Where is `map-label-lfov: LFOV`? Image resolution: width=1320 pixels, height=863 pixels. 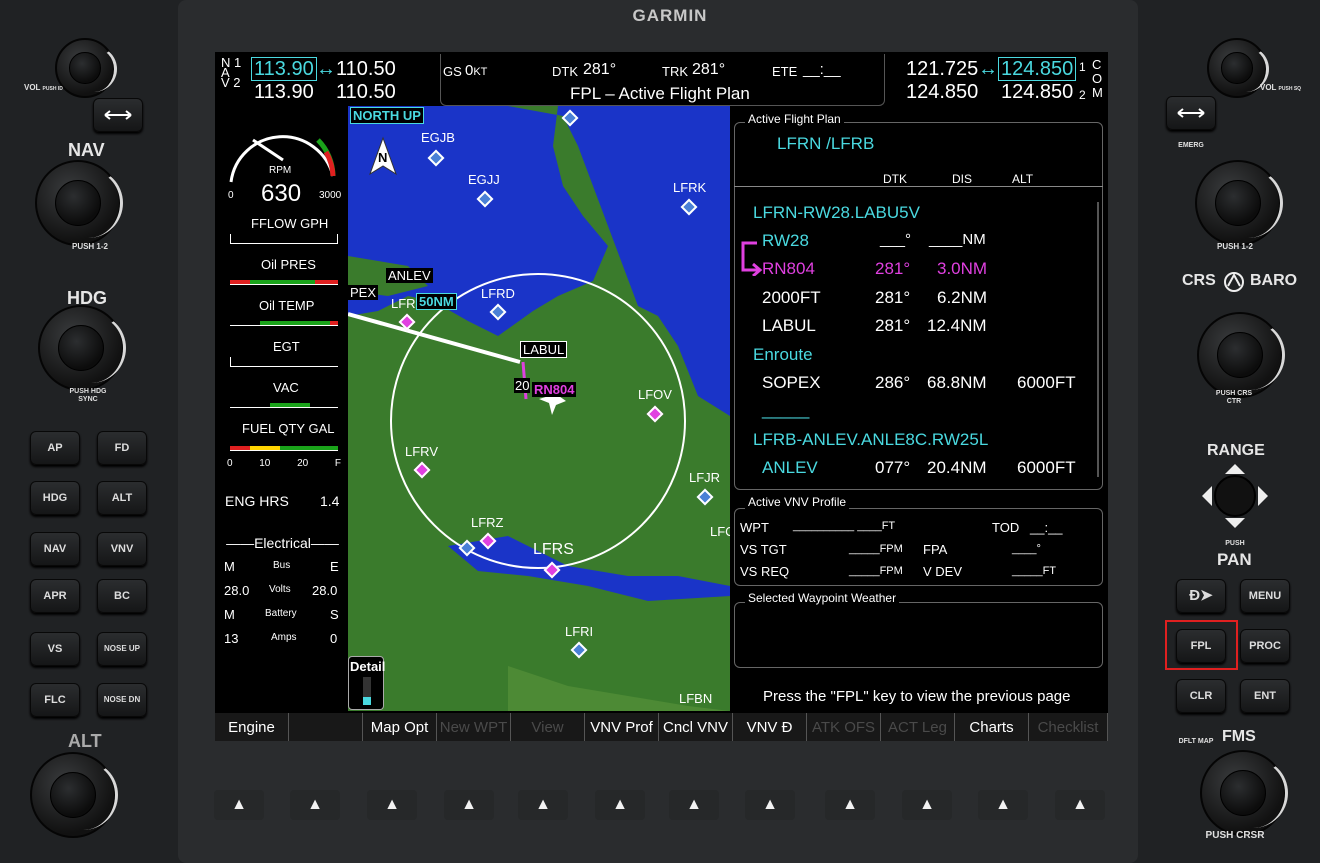 map-label-lfov: LFOV is located at coordinates (655, 394).